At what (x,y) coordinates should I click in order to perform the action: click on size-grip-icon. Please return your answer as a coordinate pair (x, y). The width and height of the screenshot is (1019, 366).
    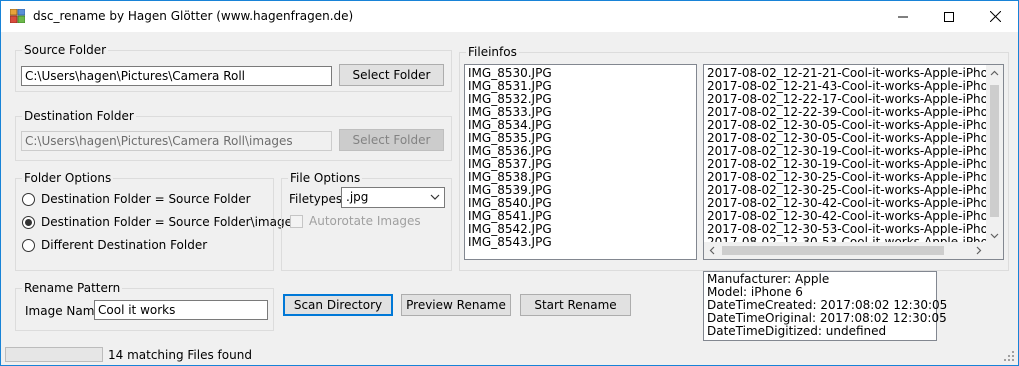
    Looking at the image, I should click on (1009, 356).